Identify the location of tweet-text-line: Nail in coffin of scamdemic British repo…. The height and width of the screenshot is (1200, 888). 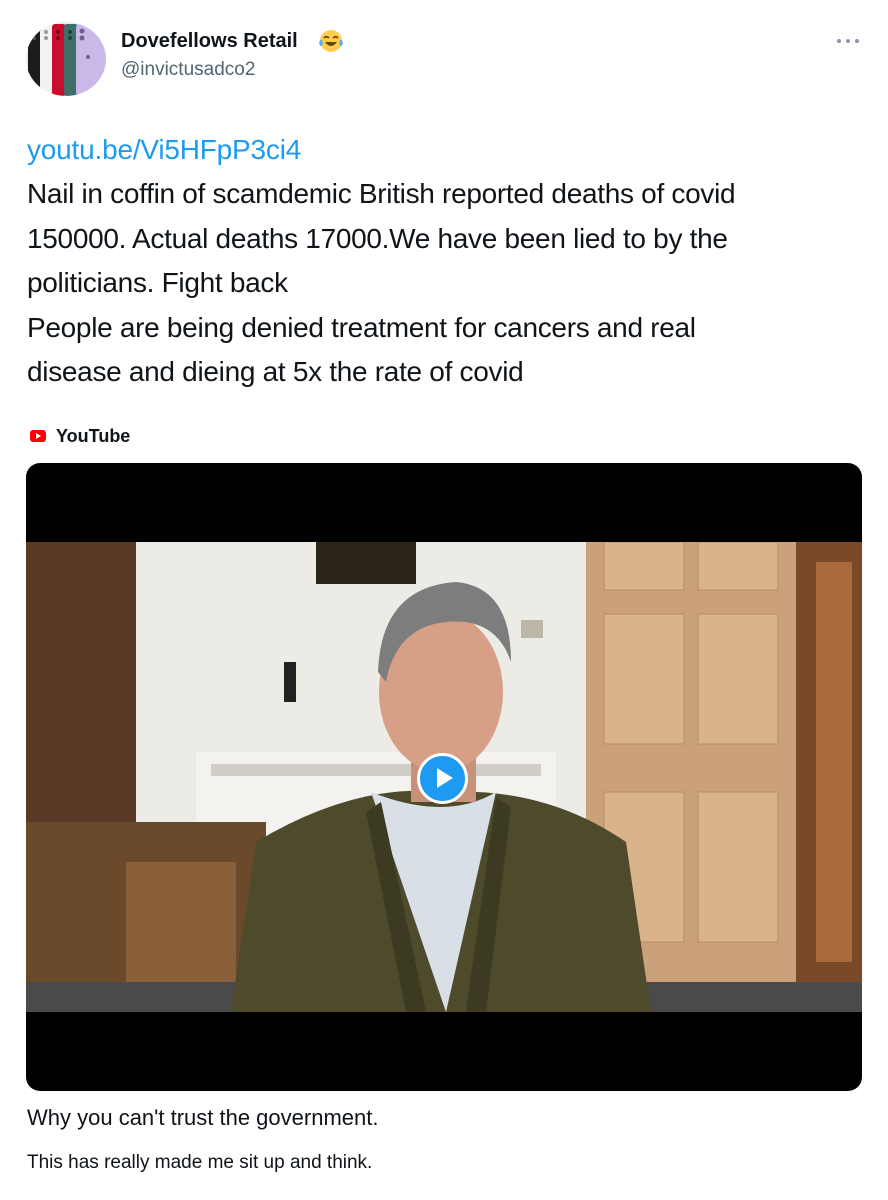
(381, 193).